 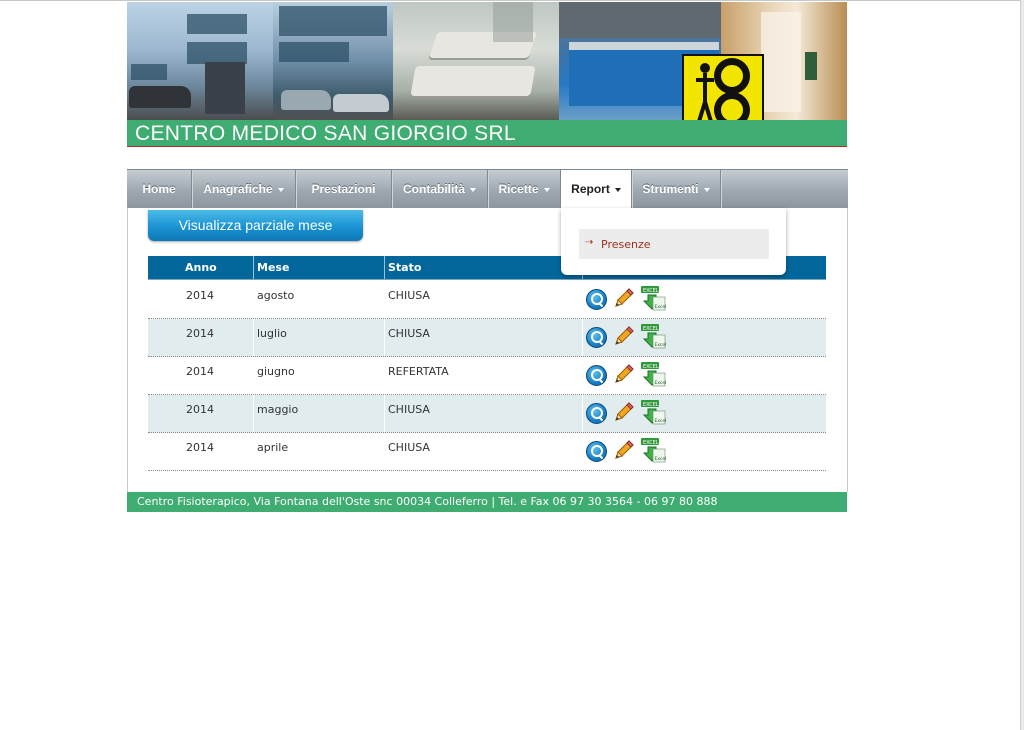 I want to click on column-header-stato: Stato, so click(x=405, y=267).